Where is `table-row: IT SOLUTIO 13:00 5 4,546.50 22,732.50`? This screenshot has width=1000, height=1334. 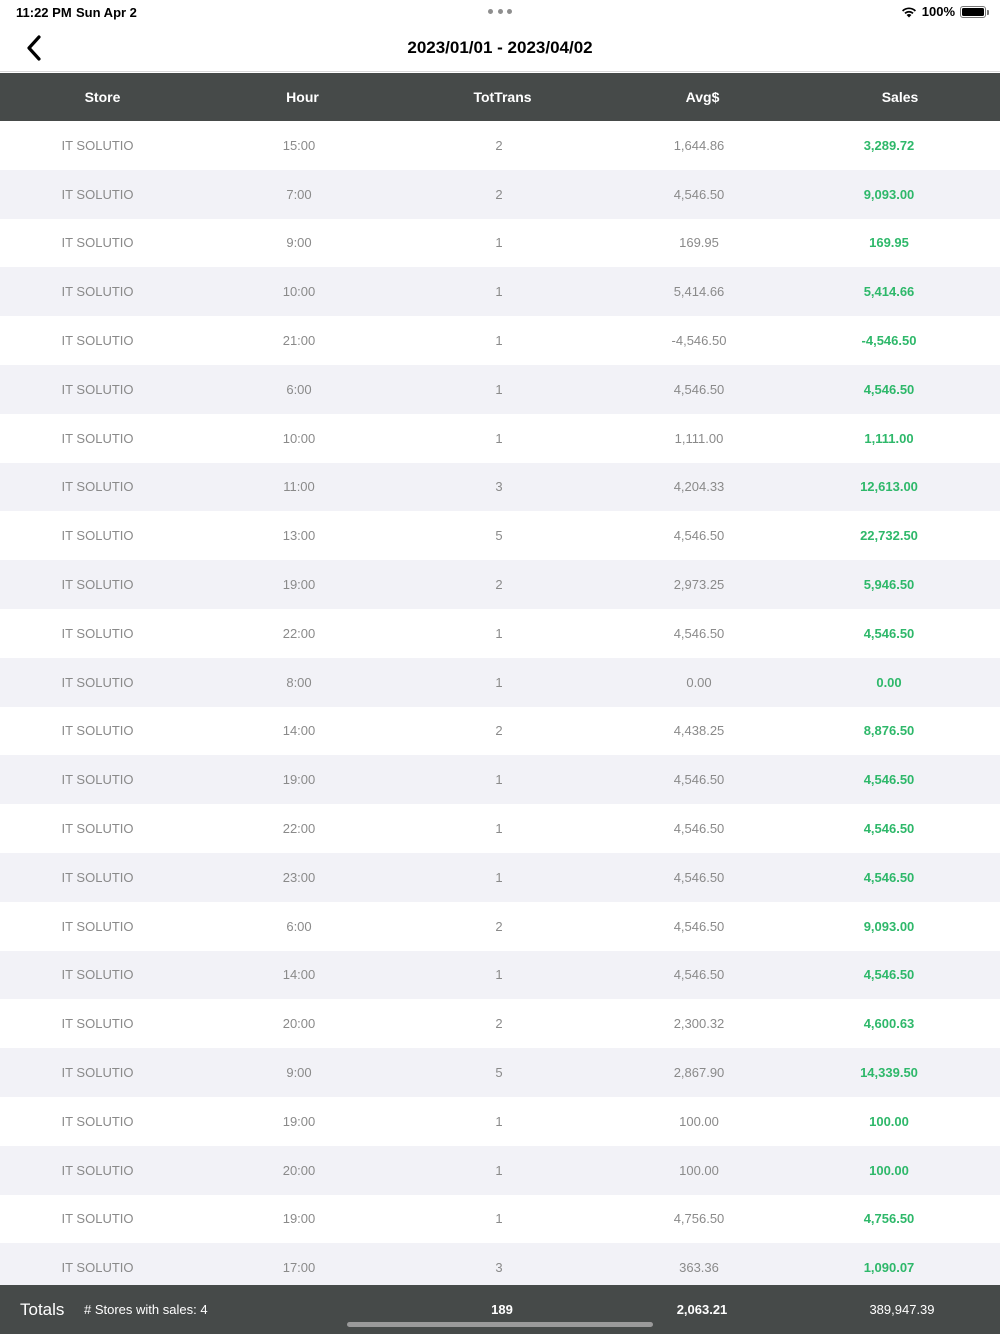 table-row: IT SOLUTIO 13:00 5 4,546.50 22,732.50 is located at coordinates (500, 536).